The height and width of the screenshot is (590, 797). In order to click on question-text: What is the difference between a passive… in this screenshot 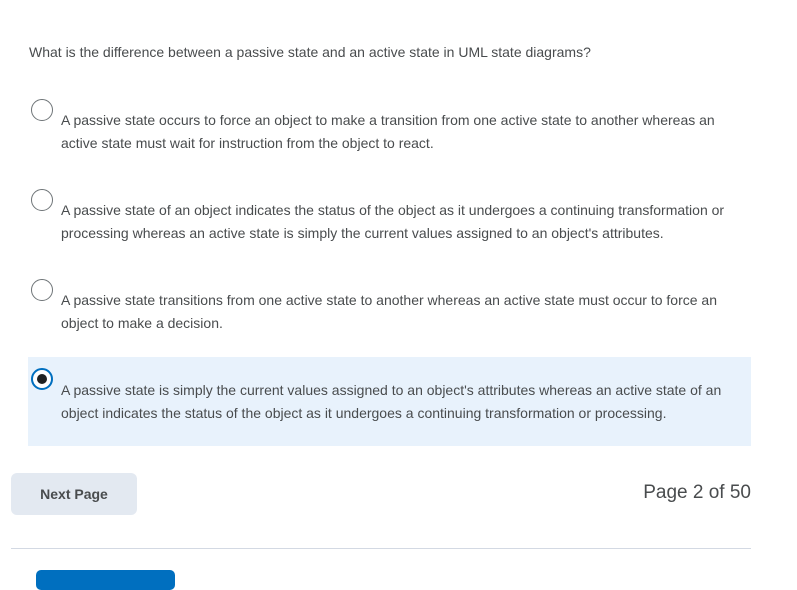, I will do `click(310, 52)`.